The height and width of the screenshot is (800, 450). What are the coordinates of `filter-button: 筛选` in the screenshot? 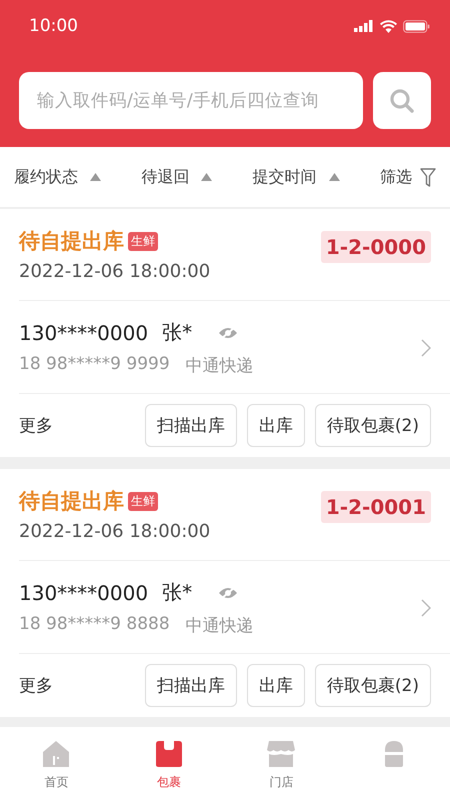 It's located at (408, 177).